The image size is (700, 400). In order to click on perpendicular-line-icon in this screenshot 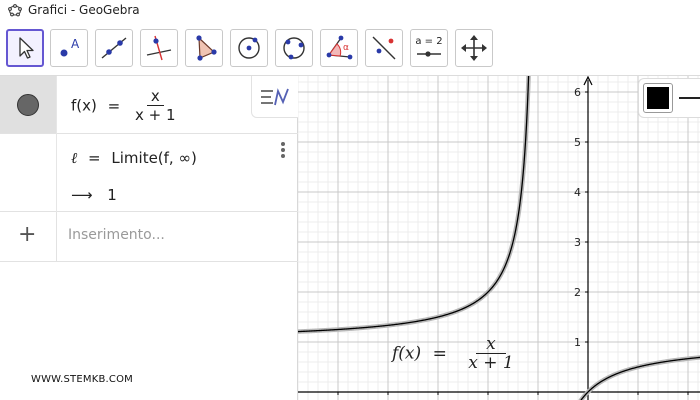, I will do `click(159, 48)`.